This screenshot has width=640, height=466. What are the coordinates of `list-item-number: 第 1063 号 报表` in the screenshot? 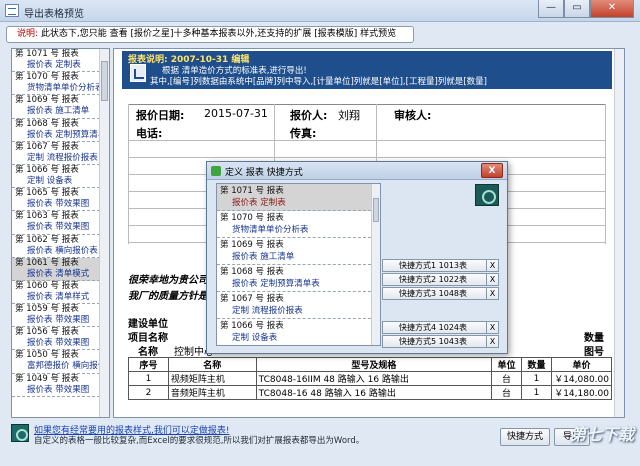 It's located at (47, 216).